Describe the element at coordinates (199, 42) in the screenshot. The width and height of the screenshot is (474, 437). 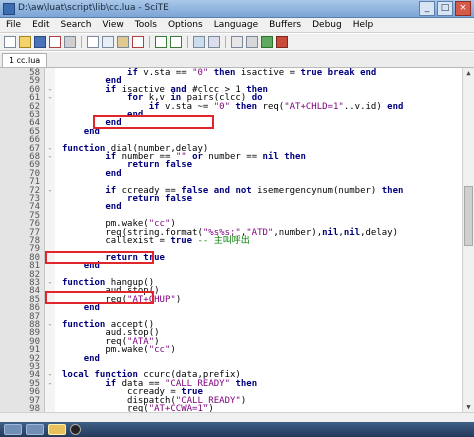
I see `find-icon` at that location.